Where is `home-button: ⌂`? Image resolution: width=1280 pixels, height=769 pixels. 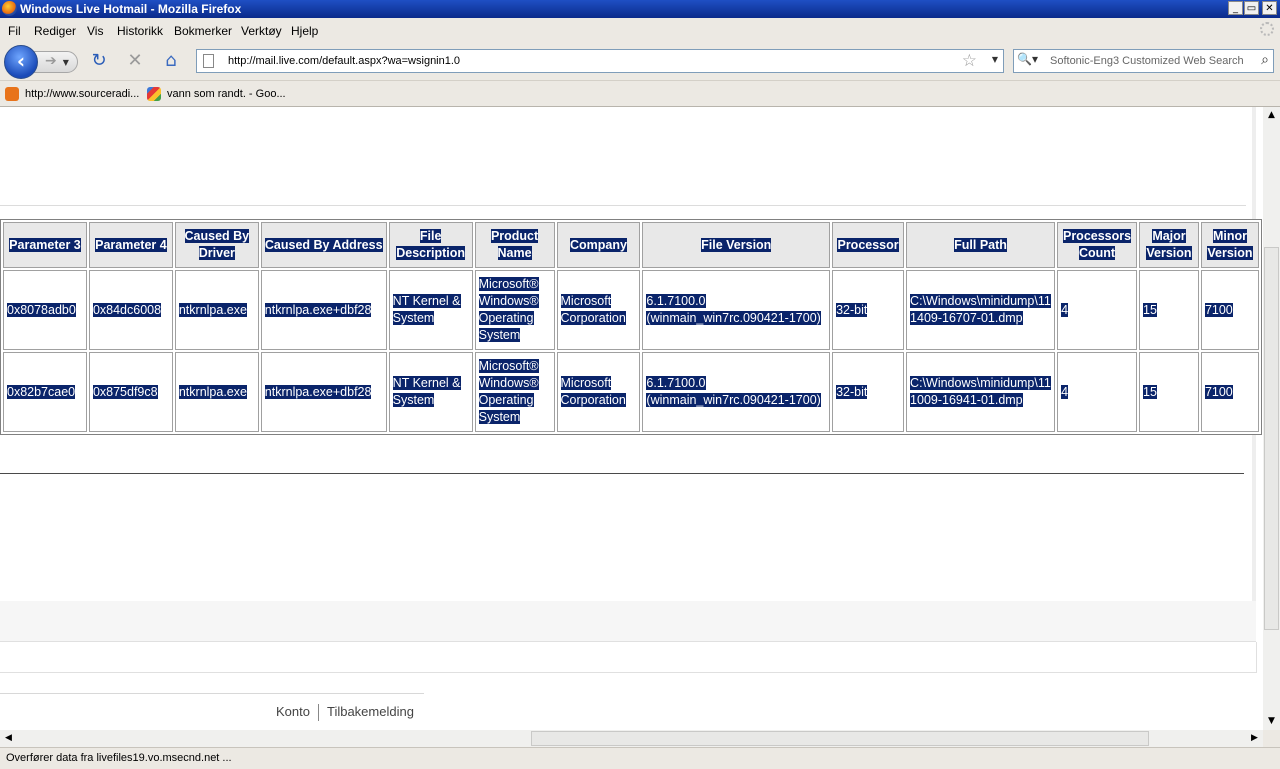
home-button: ⌂ is located at coordinates (171, 61).